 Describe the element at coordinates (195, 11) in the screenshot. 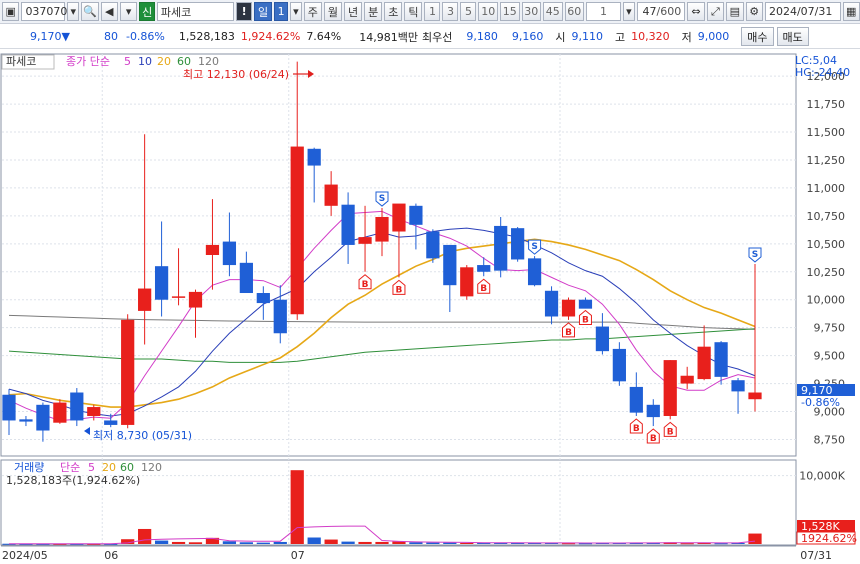

I see `stock-name-field: 파세코` at that location.